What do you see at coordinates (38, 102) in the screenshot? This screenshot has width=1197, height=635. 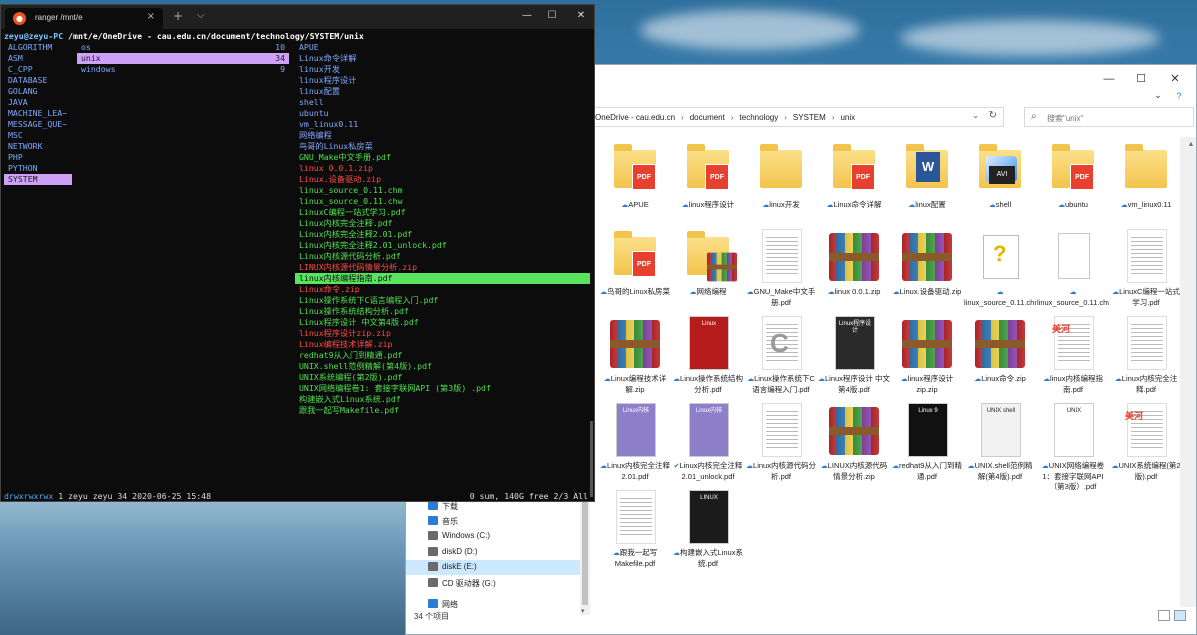 I see `ranger-parent-item: JAVA` at bounding box center [38, 102].